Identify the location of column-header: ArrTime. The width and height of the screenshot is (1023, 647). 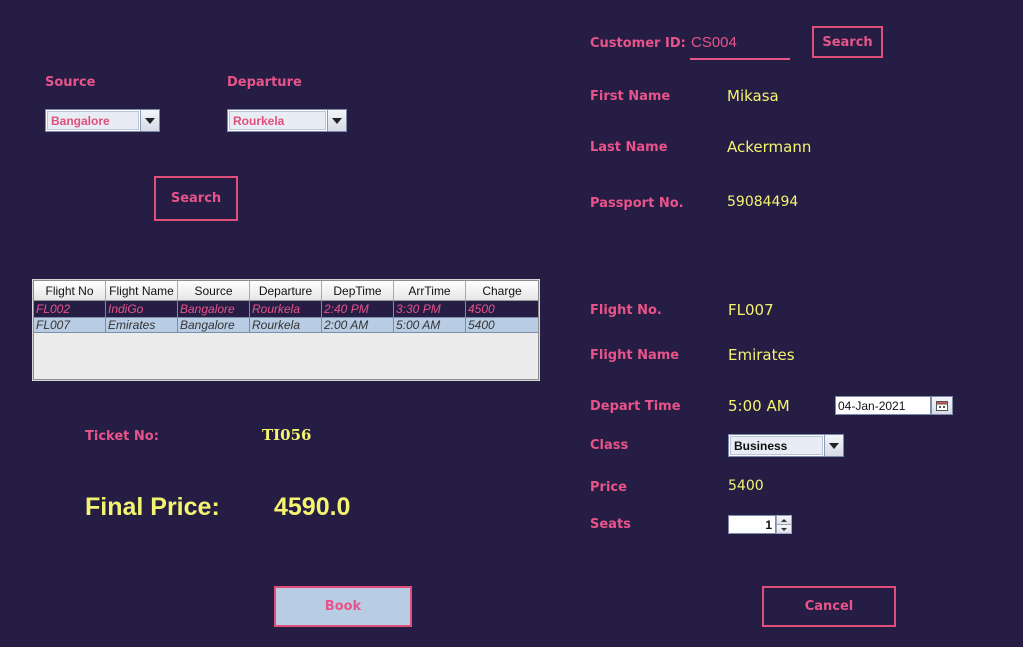
(430, 290).